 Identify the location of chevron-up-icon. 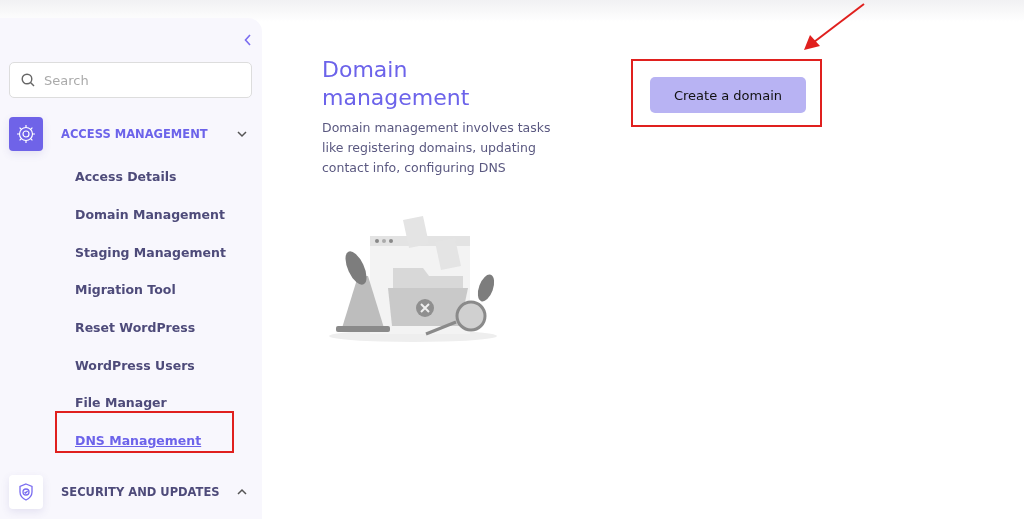
(242, 491).